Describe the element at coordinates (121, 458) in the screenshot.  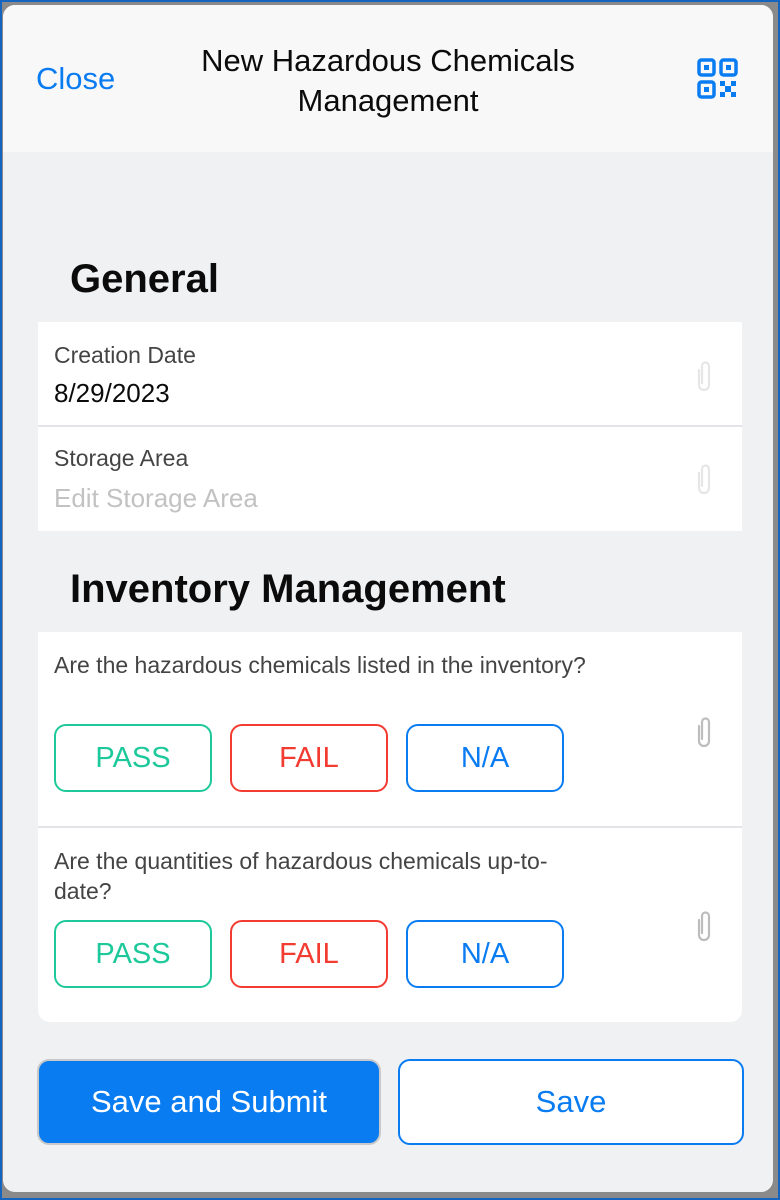
I see `field-label: Storage Area` at that location.